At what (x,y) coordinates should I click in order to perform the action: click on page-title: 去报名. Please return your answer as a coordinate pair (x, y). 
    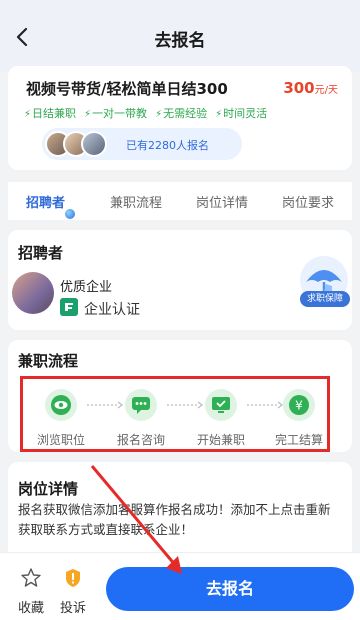
    Looking at the image, I should click on (180, 41).